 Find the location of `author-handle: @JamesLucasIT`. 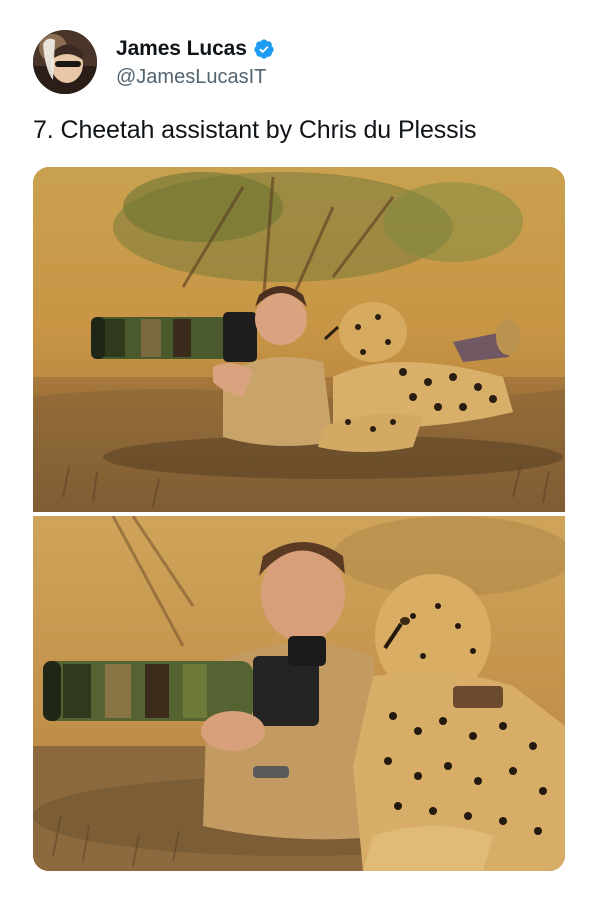

author-handle: @JamesLucasIT is located at coordinates (195, 77).